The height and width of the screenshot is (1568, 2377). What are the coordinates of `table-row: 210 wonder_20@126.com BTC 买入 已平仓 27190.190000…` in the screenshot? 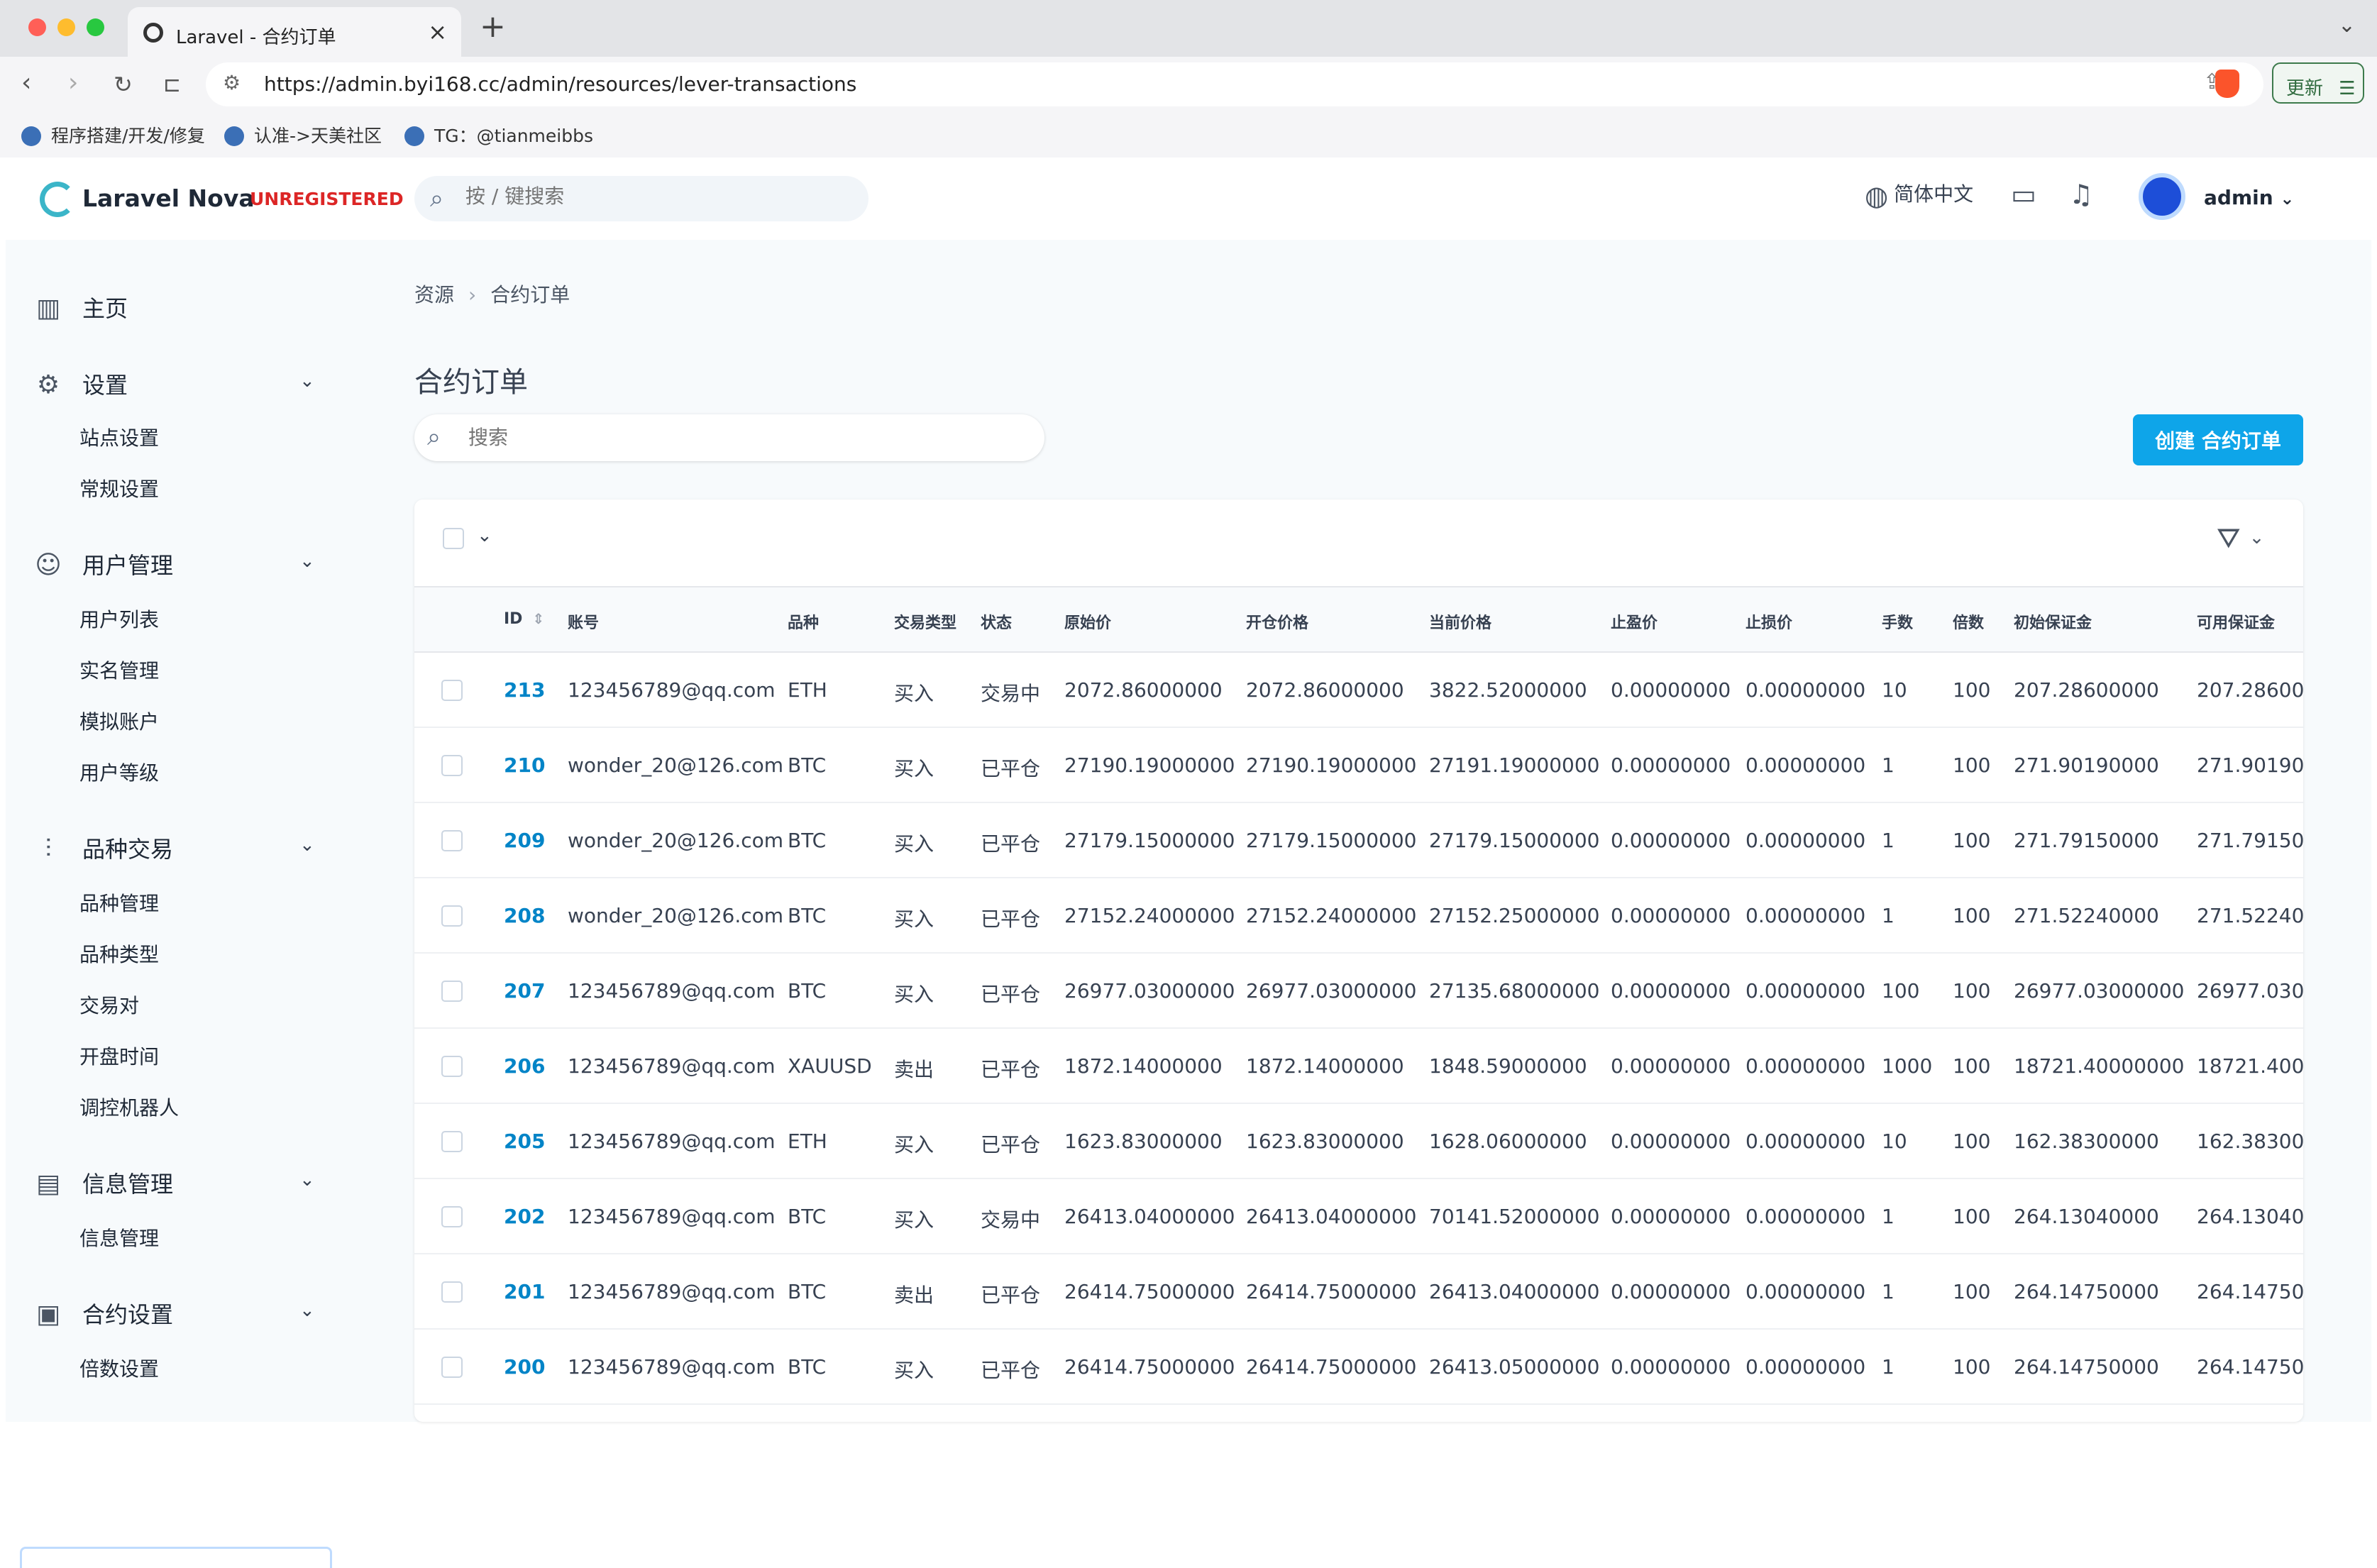 It's located at (1358, 765).